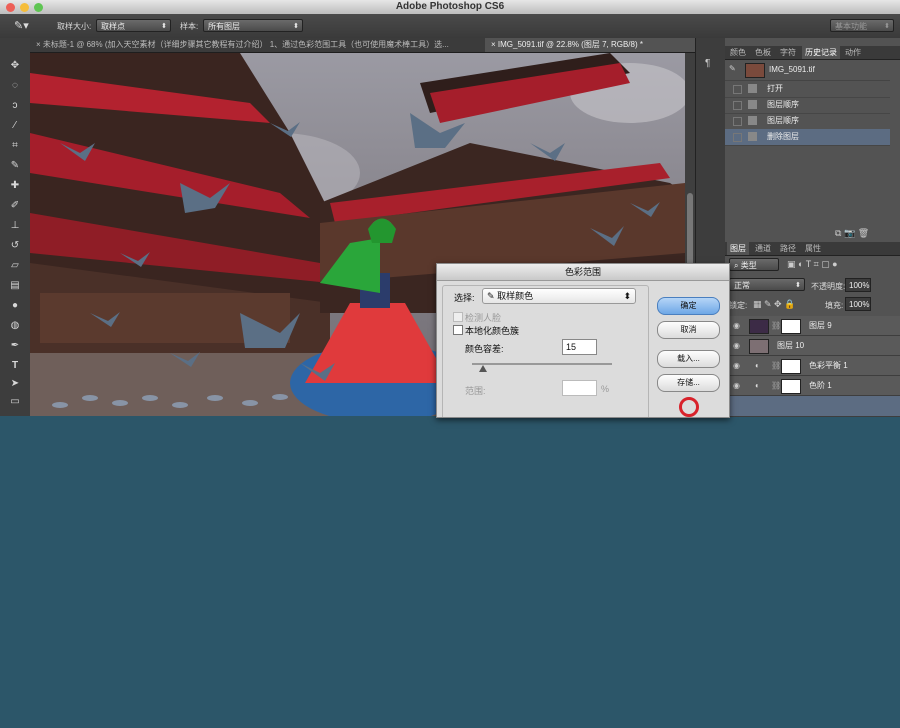  Describe the element at coordinates (788, 52) in the screenshot. I see `tab-character: 字符` at that location.